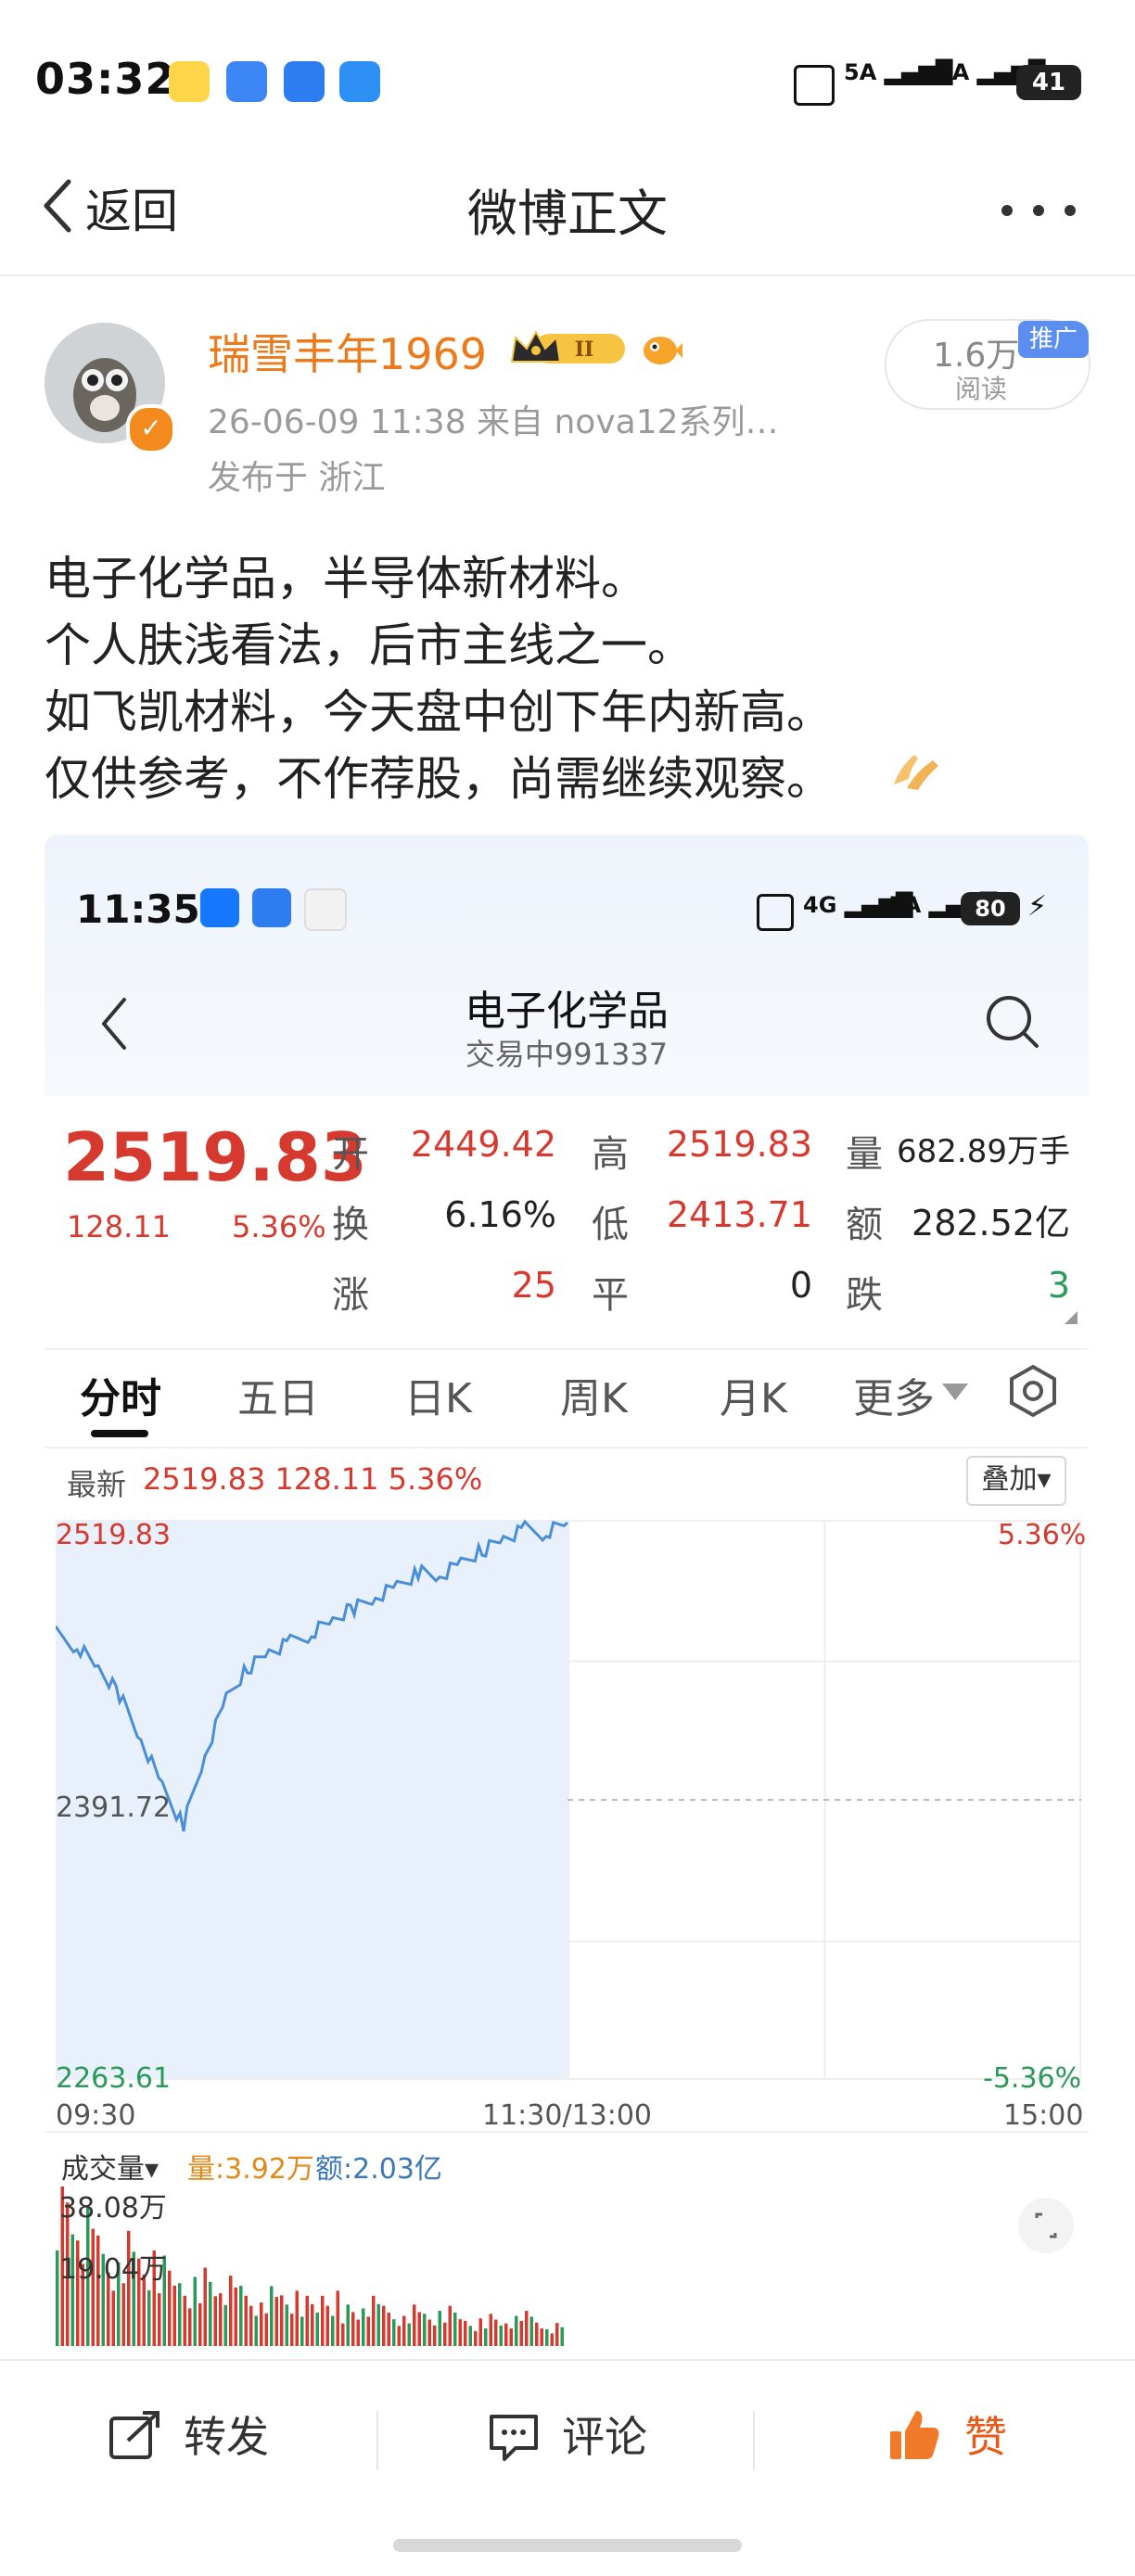 Image resolution: width=1135 pixels, height=2576 pixels. Describe the element at coordinates (120, 1433) in the screenshot. I see `tab-active-indicator` at that location.